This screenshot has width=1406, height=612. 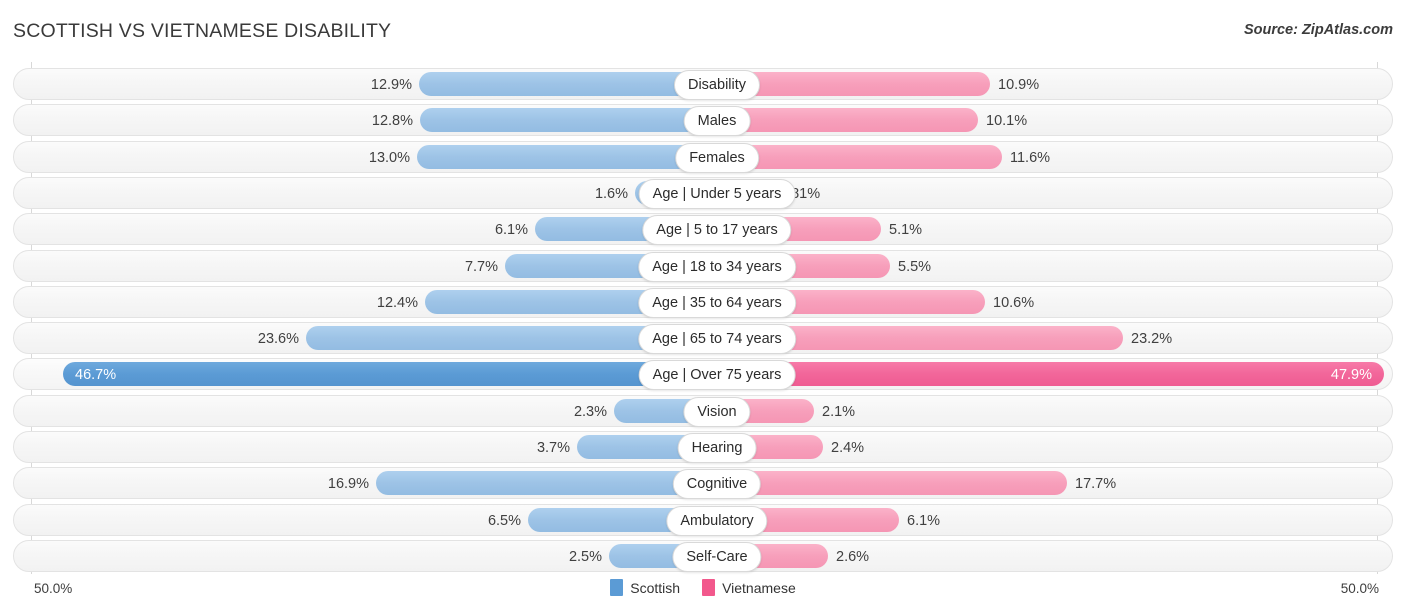 What do you see at coordinates (617, 587) in the screenshot?
I see `legend-swatch-scottish` at bounding box center [617, 587].